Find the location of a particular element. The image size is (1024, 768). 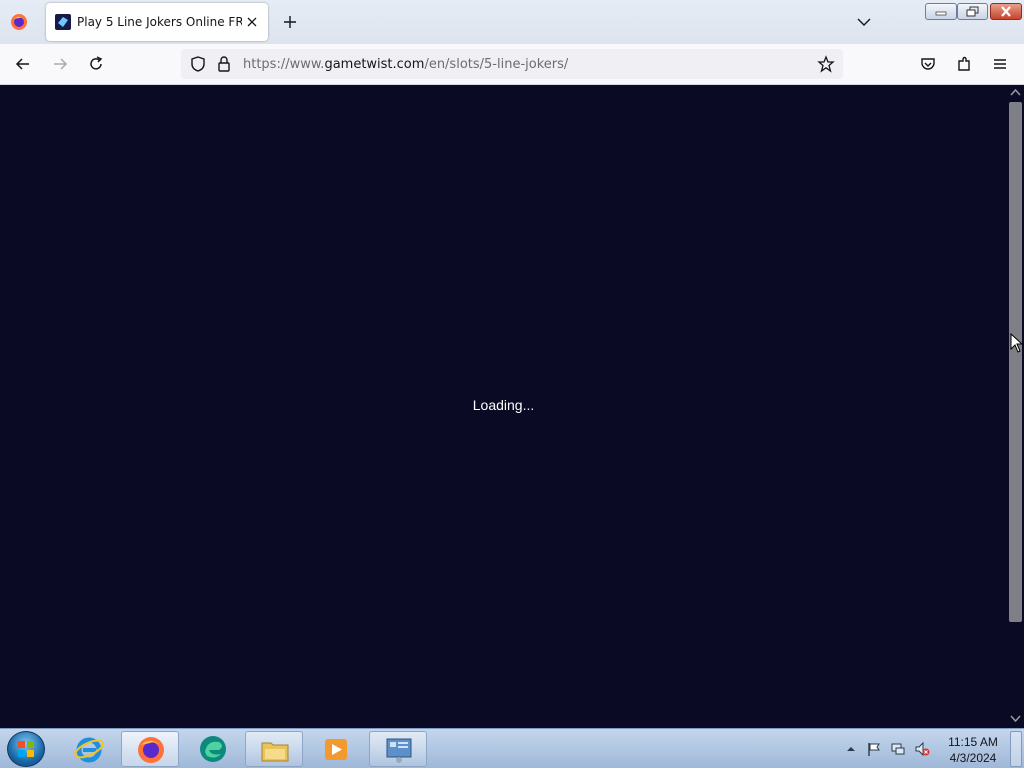

windows-logo-icon is located at coordinates (26, 749).